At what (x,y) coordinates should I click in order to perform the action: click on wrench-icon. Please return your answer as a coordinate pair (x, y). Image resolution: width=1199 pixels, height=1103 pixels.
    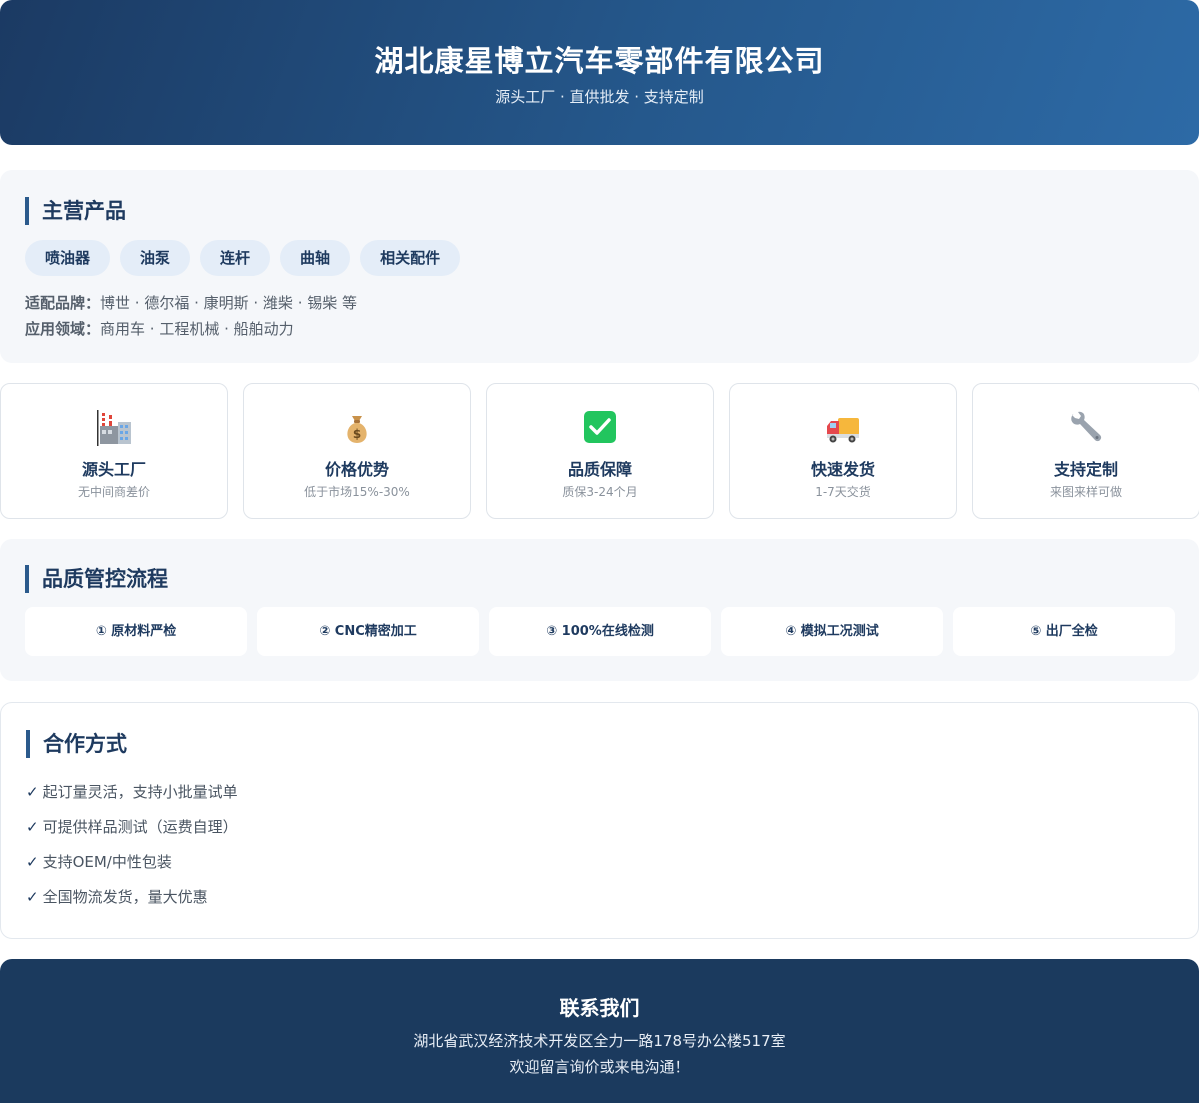
    Looking at the image, I should click on (1086, 428).